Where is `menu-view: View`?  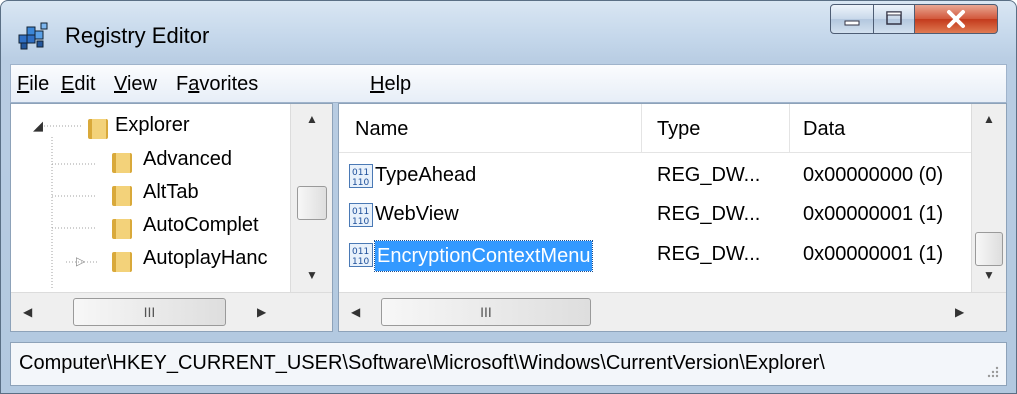
menu-view: View is located at coordinates (135, 84).